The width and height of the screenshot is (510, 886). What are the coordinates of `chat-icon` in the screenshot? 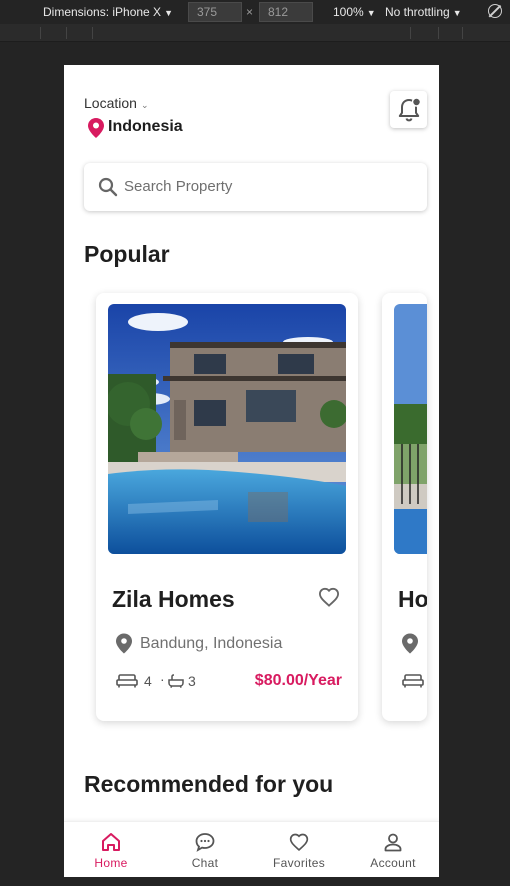 It's located at (205, 842).